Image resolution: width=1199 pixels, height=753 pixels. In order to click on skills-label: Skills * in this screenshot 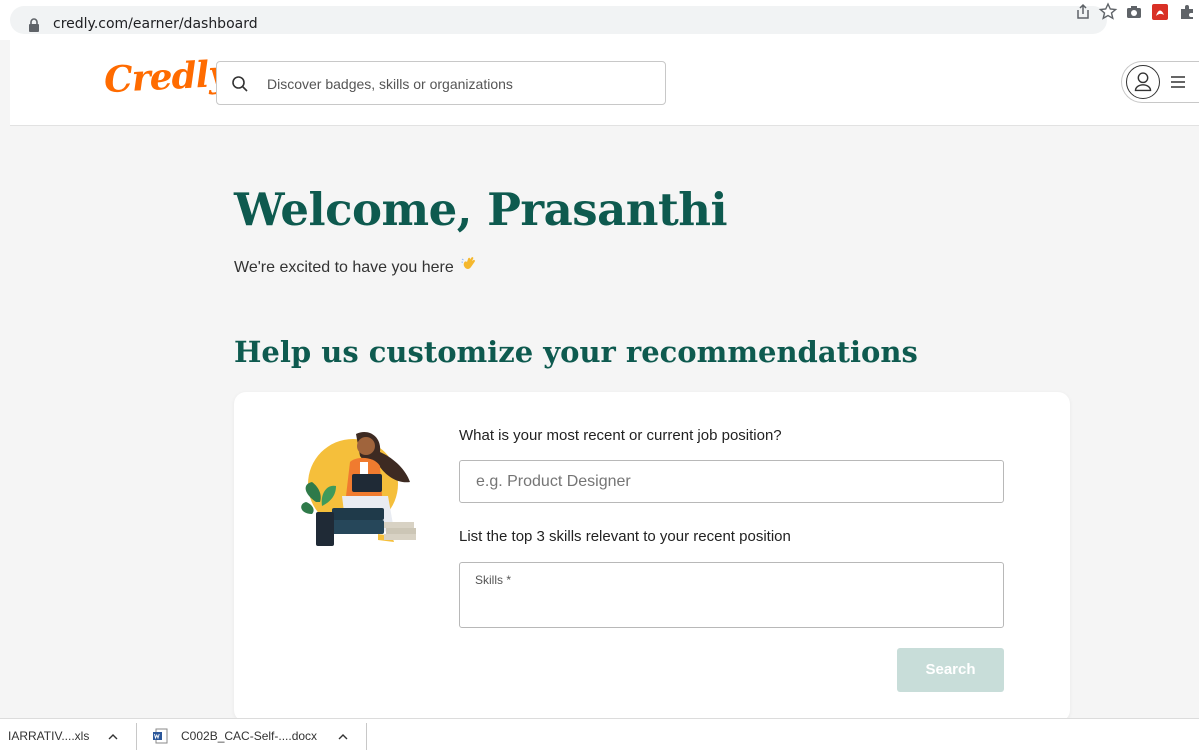, I will do `click(493, 580)`.